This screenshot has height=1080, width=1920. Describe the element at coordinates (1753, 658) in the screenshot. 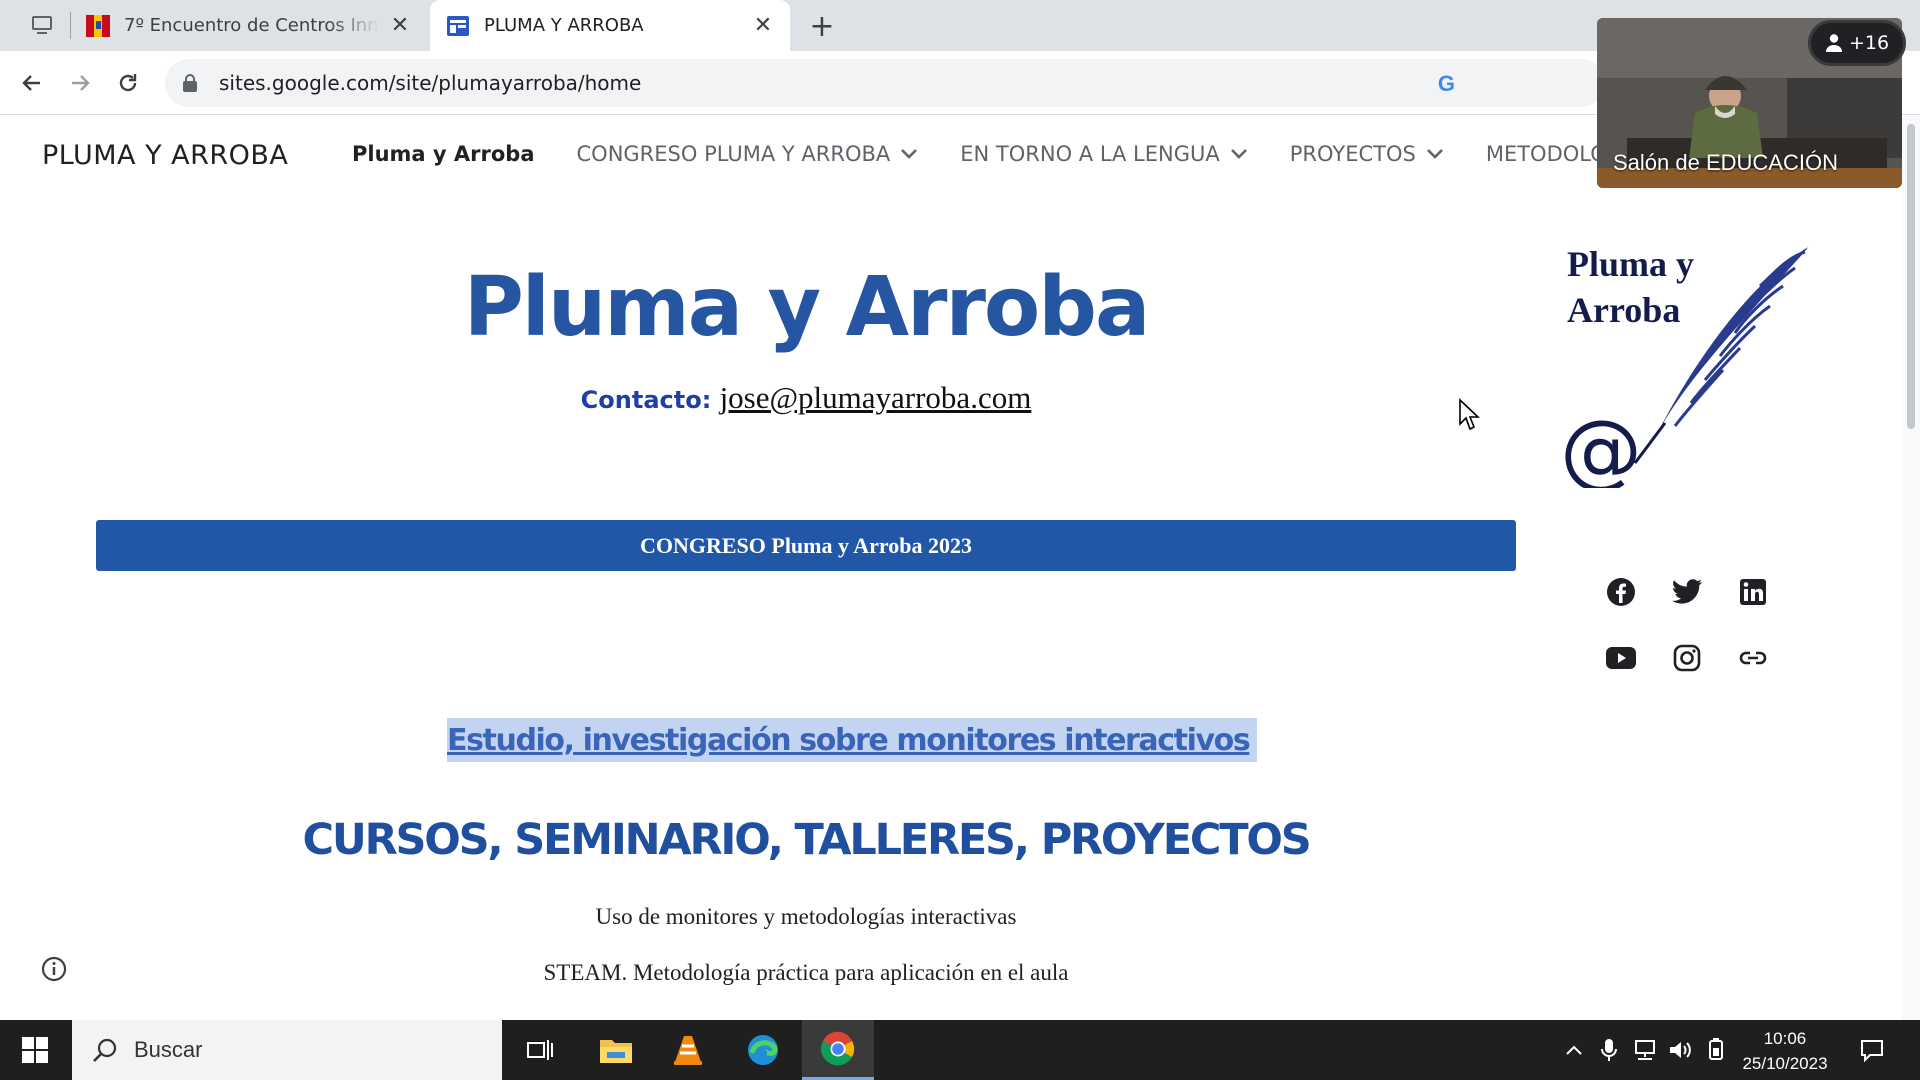

I see `link-icon` at that location.